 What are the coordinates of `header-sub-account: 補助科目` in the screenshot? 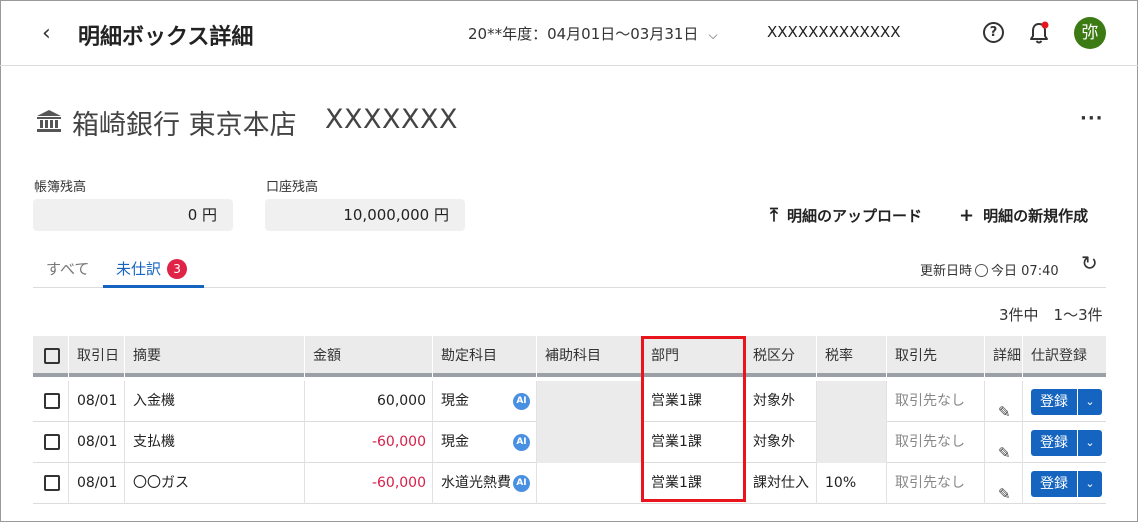 It's located at (590, 356).